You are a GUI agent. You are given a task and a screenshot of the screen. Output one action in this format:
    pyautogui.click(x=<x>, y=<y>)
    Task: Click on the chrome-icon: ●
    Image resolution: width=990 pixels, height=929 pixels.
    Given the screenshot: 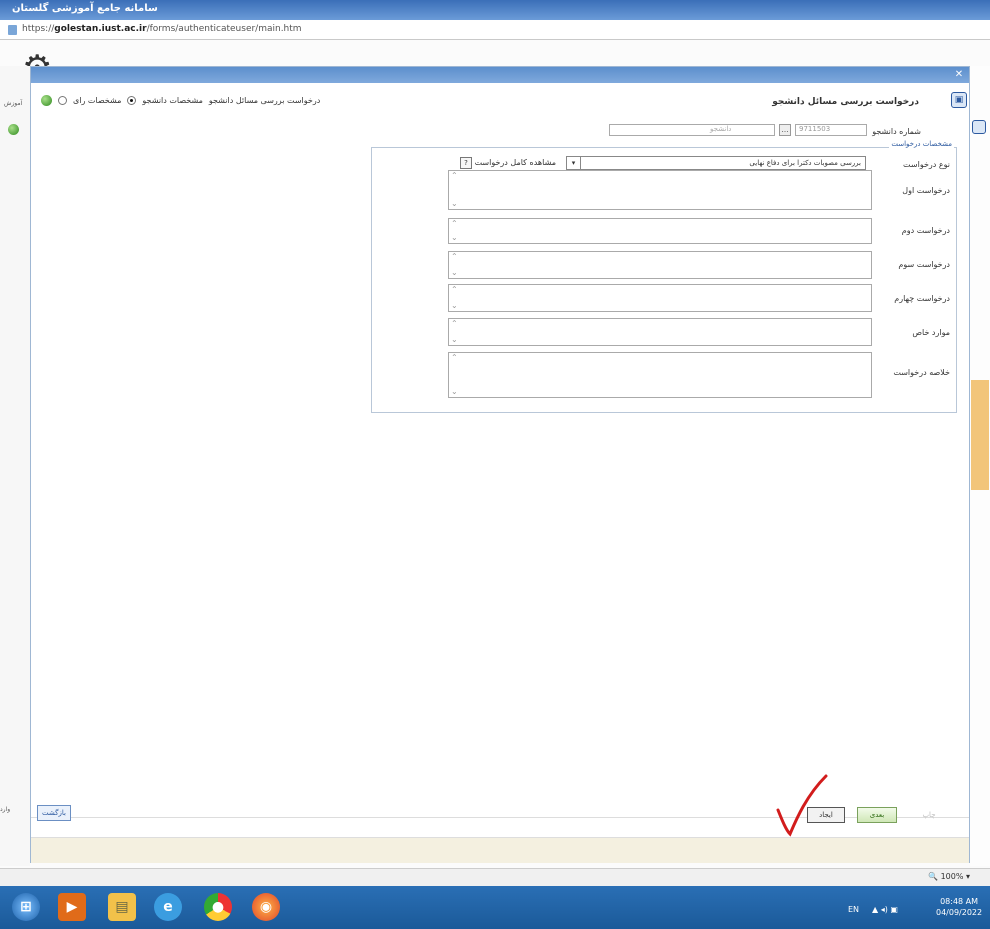 What is the action you would take?
    pyautogui.click(x=218, y=907)
    